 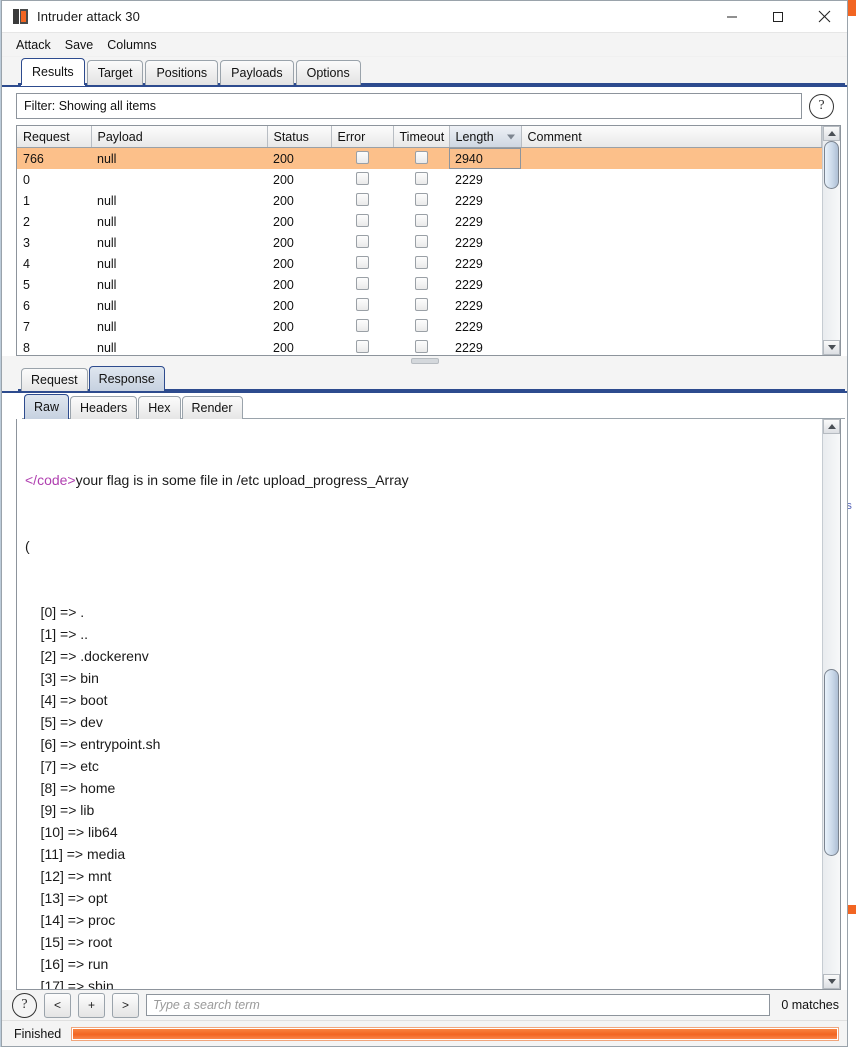 I want to click on response-scroll-up-arrow-icon, so click(x=831, y=426).